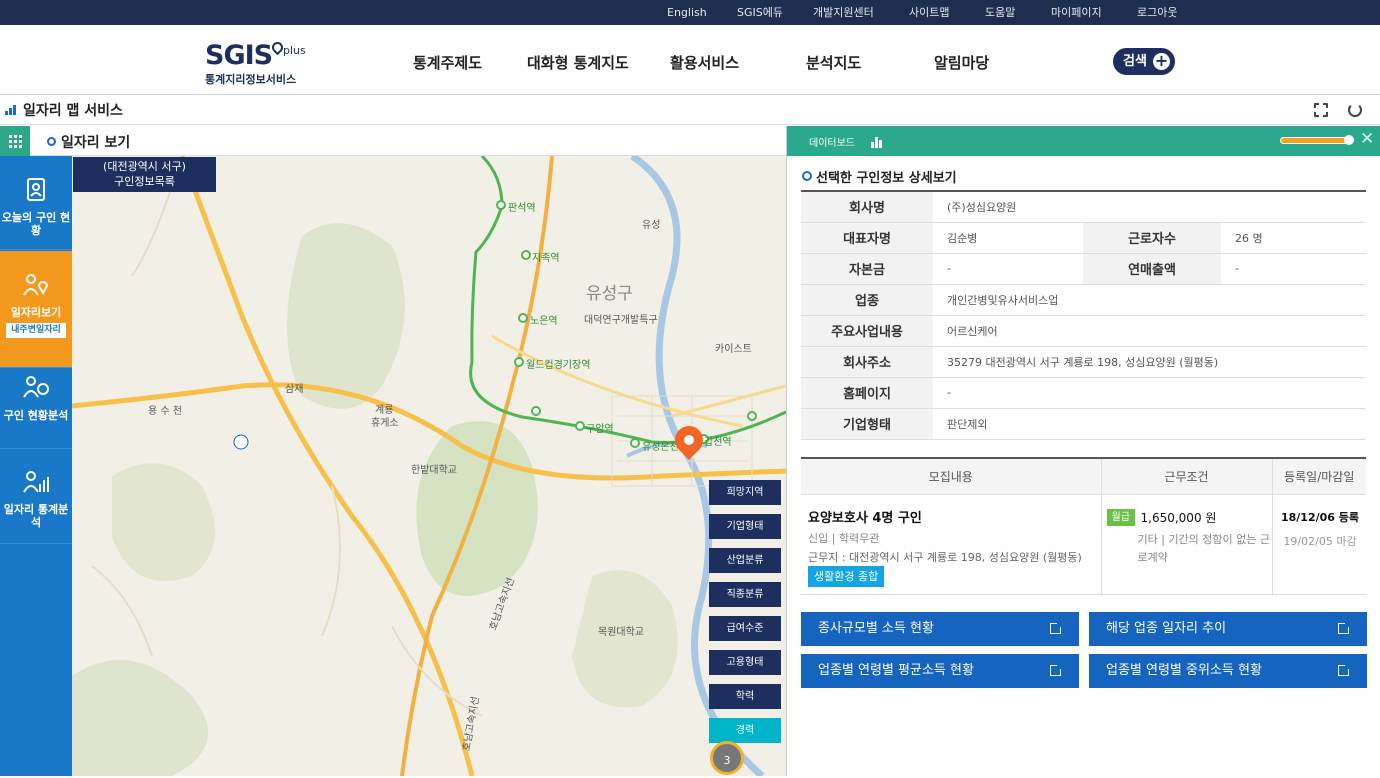 The width and height of the screenshot is (1380, 778). I want to click on cluster-marker: 3, so click(727, 758).